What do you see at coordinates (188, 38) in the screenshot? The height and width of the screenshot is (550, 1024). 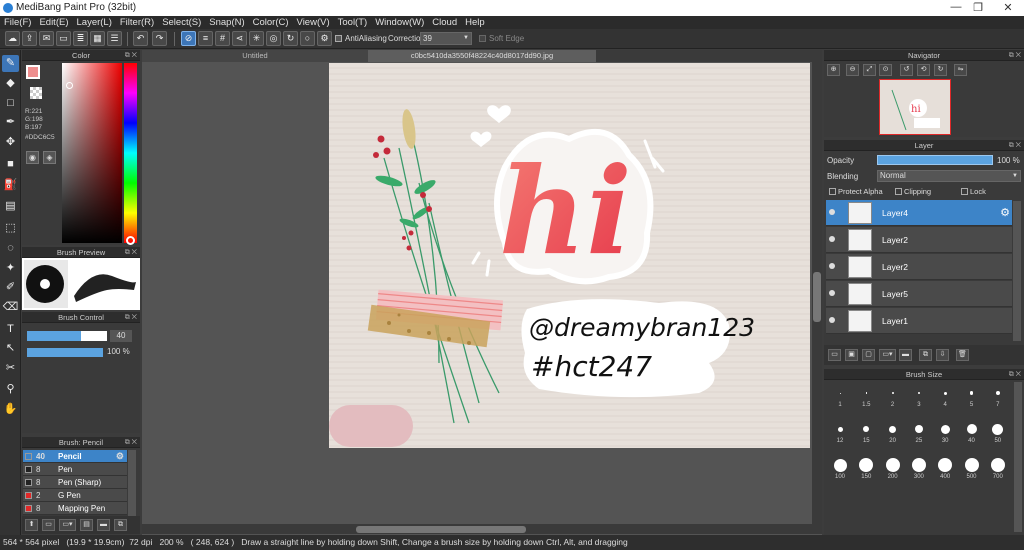 I see `snap-off-icon: ⊘` at bounding box center [188, 38].